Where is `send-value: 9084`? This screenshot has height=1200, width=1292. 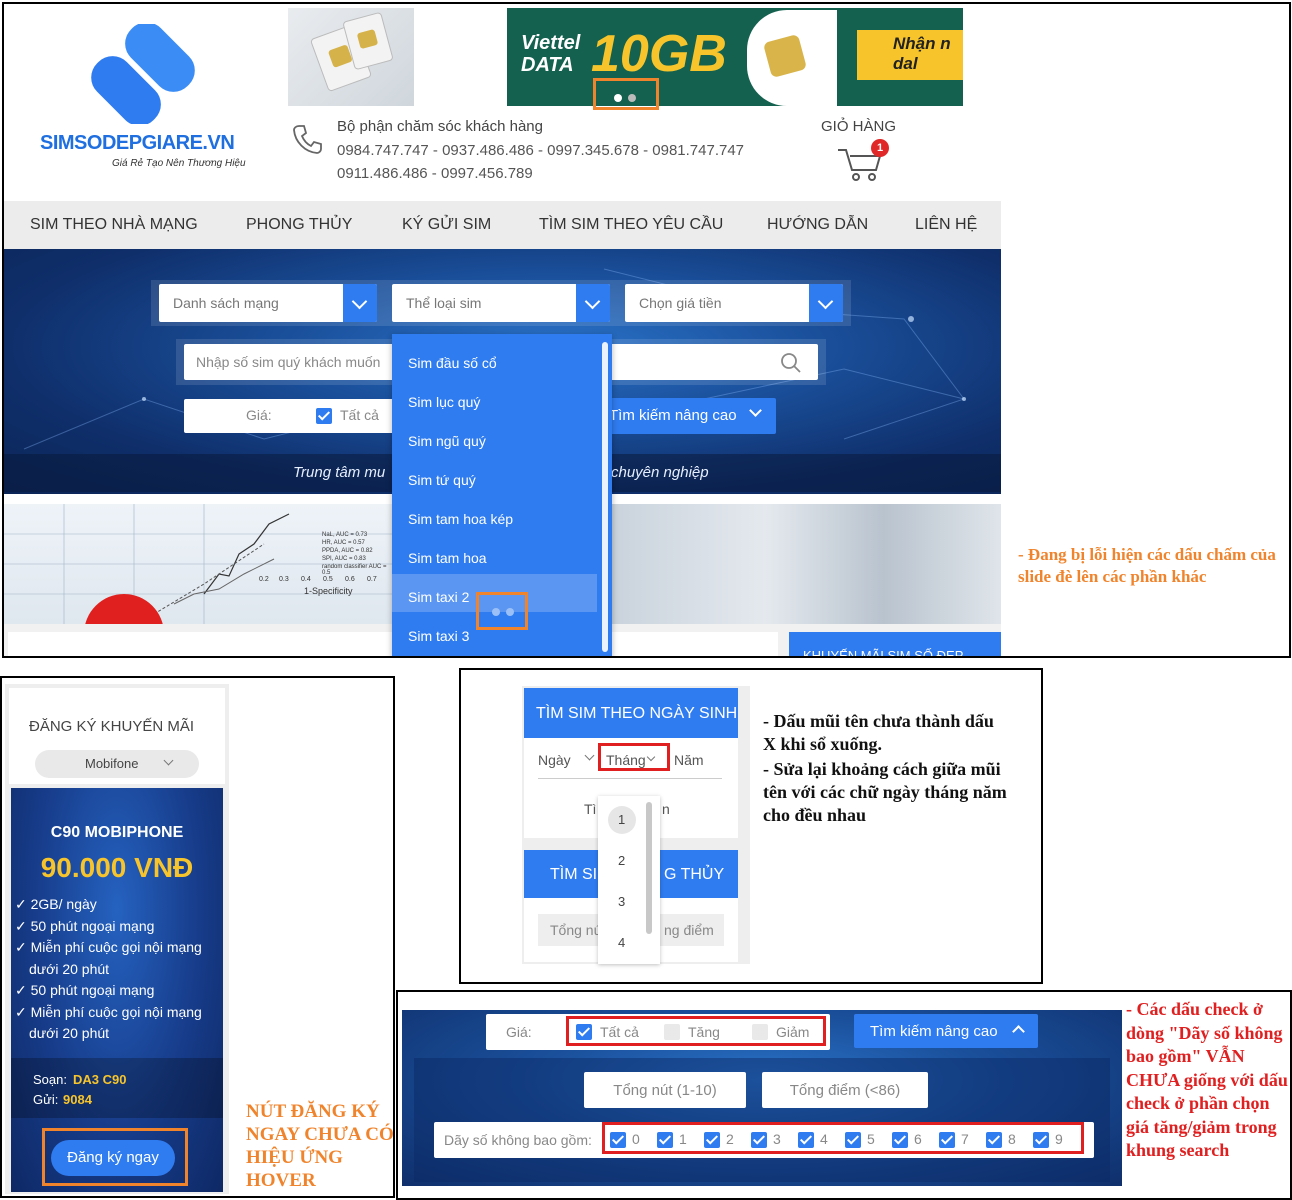 send-value: 9084 is located at coordinates (77, 1099).